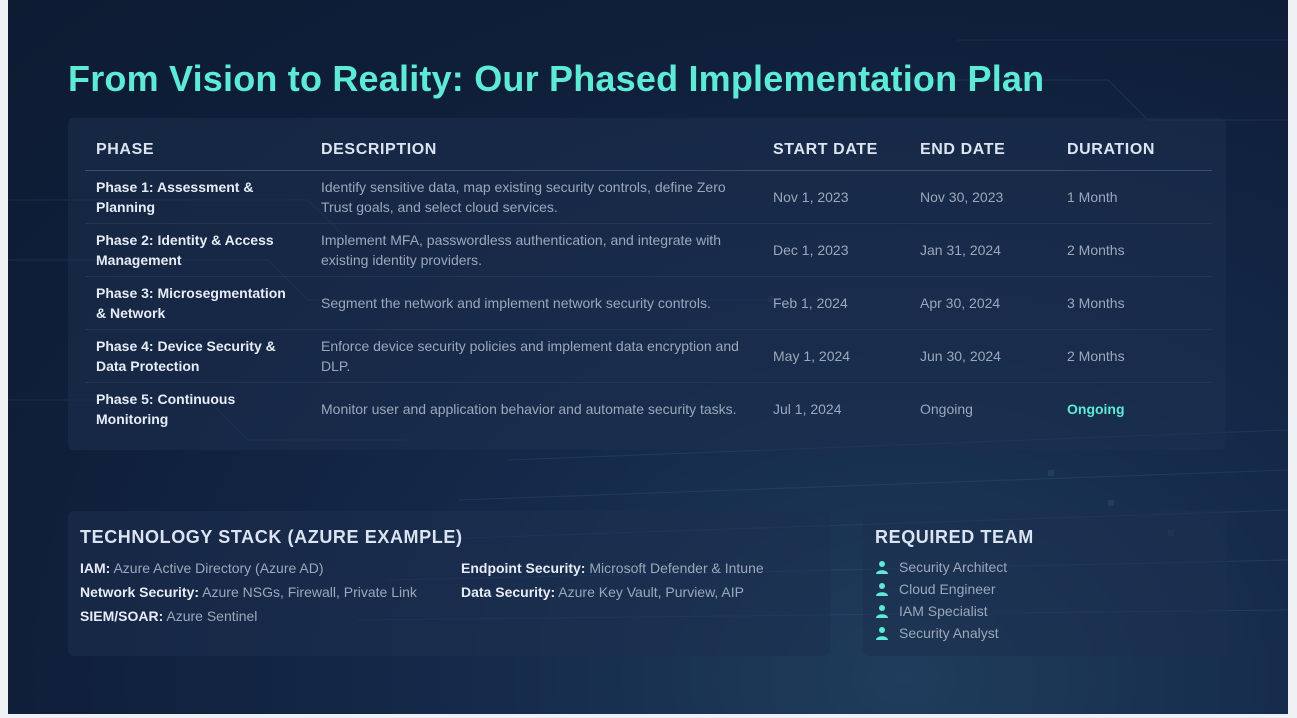  I want to click on tech-item-siem-soar: SIEM/SOAR: Azure Sentinel, so click(248, 616).